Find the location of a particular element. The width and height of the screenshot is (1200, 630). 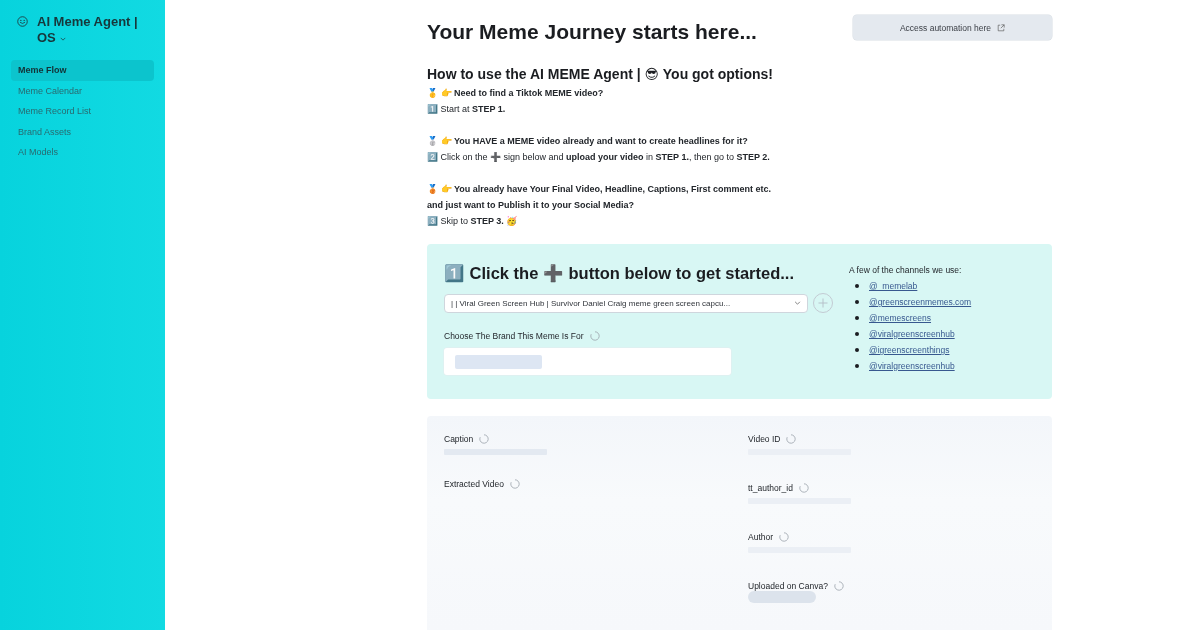

external-link-icon is located at coordinates (1001, 27).